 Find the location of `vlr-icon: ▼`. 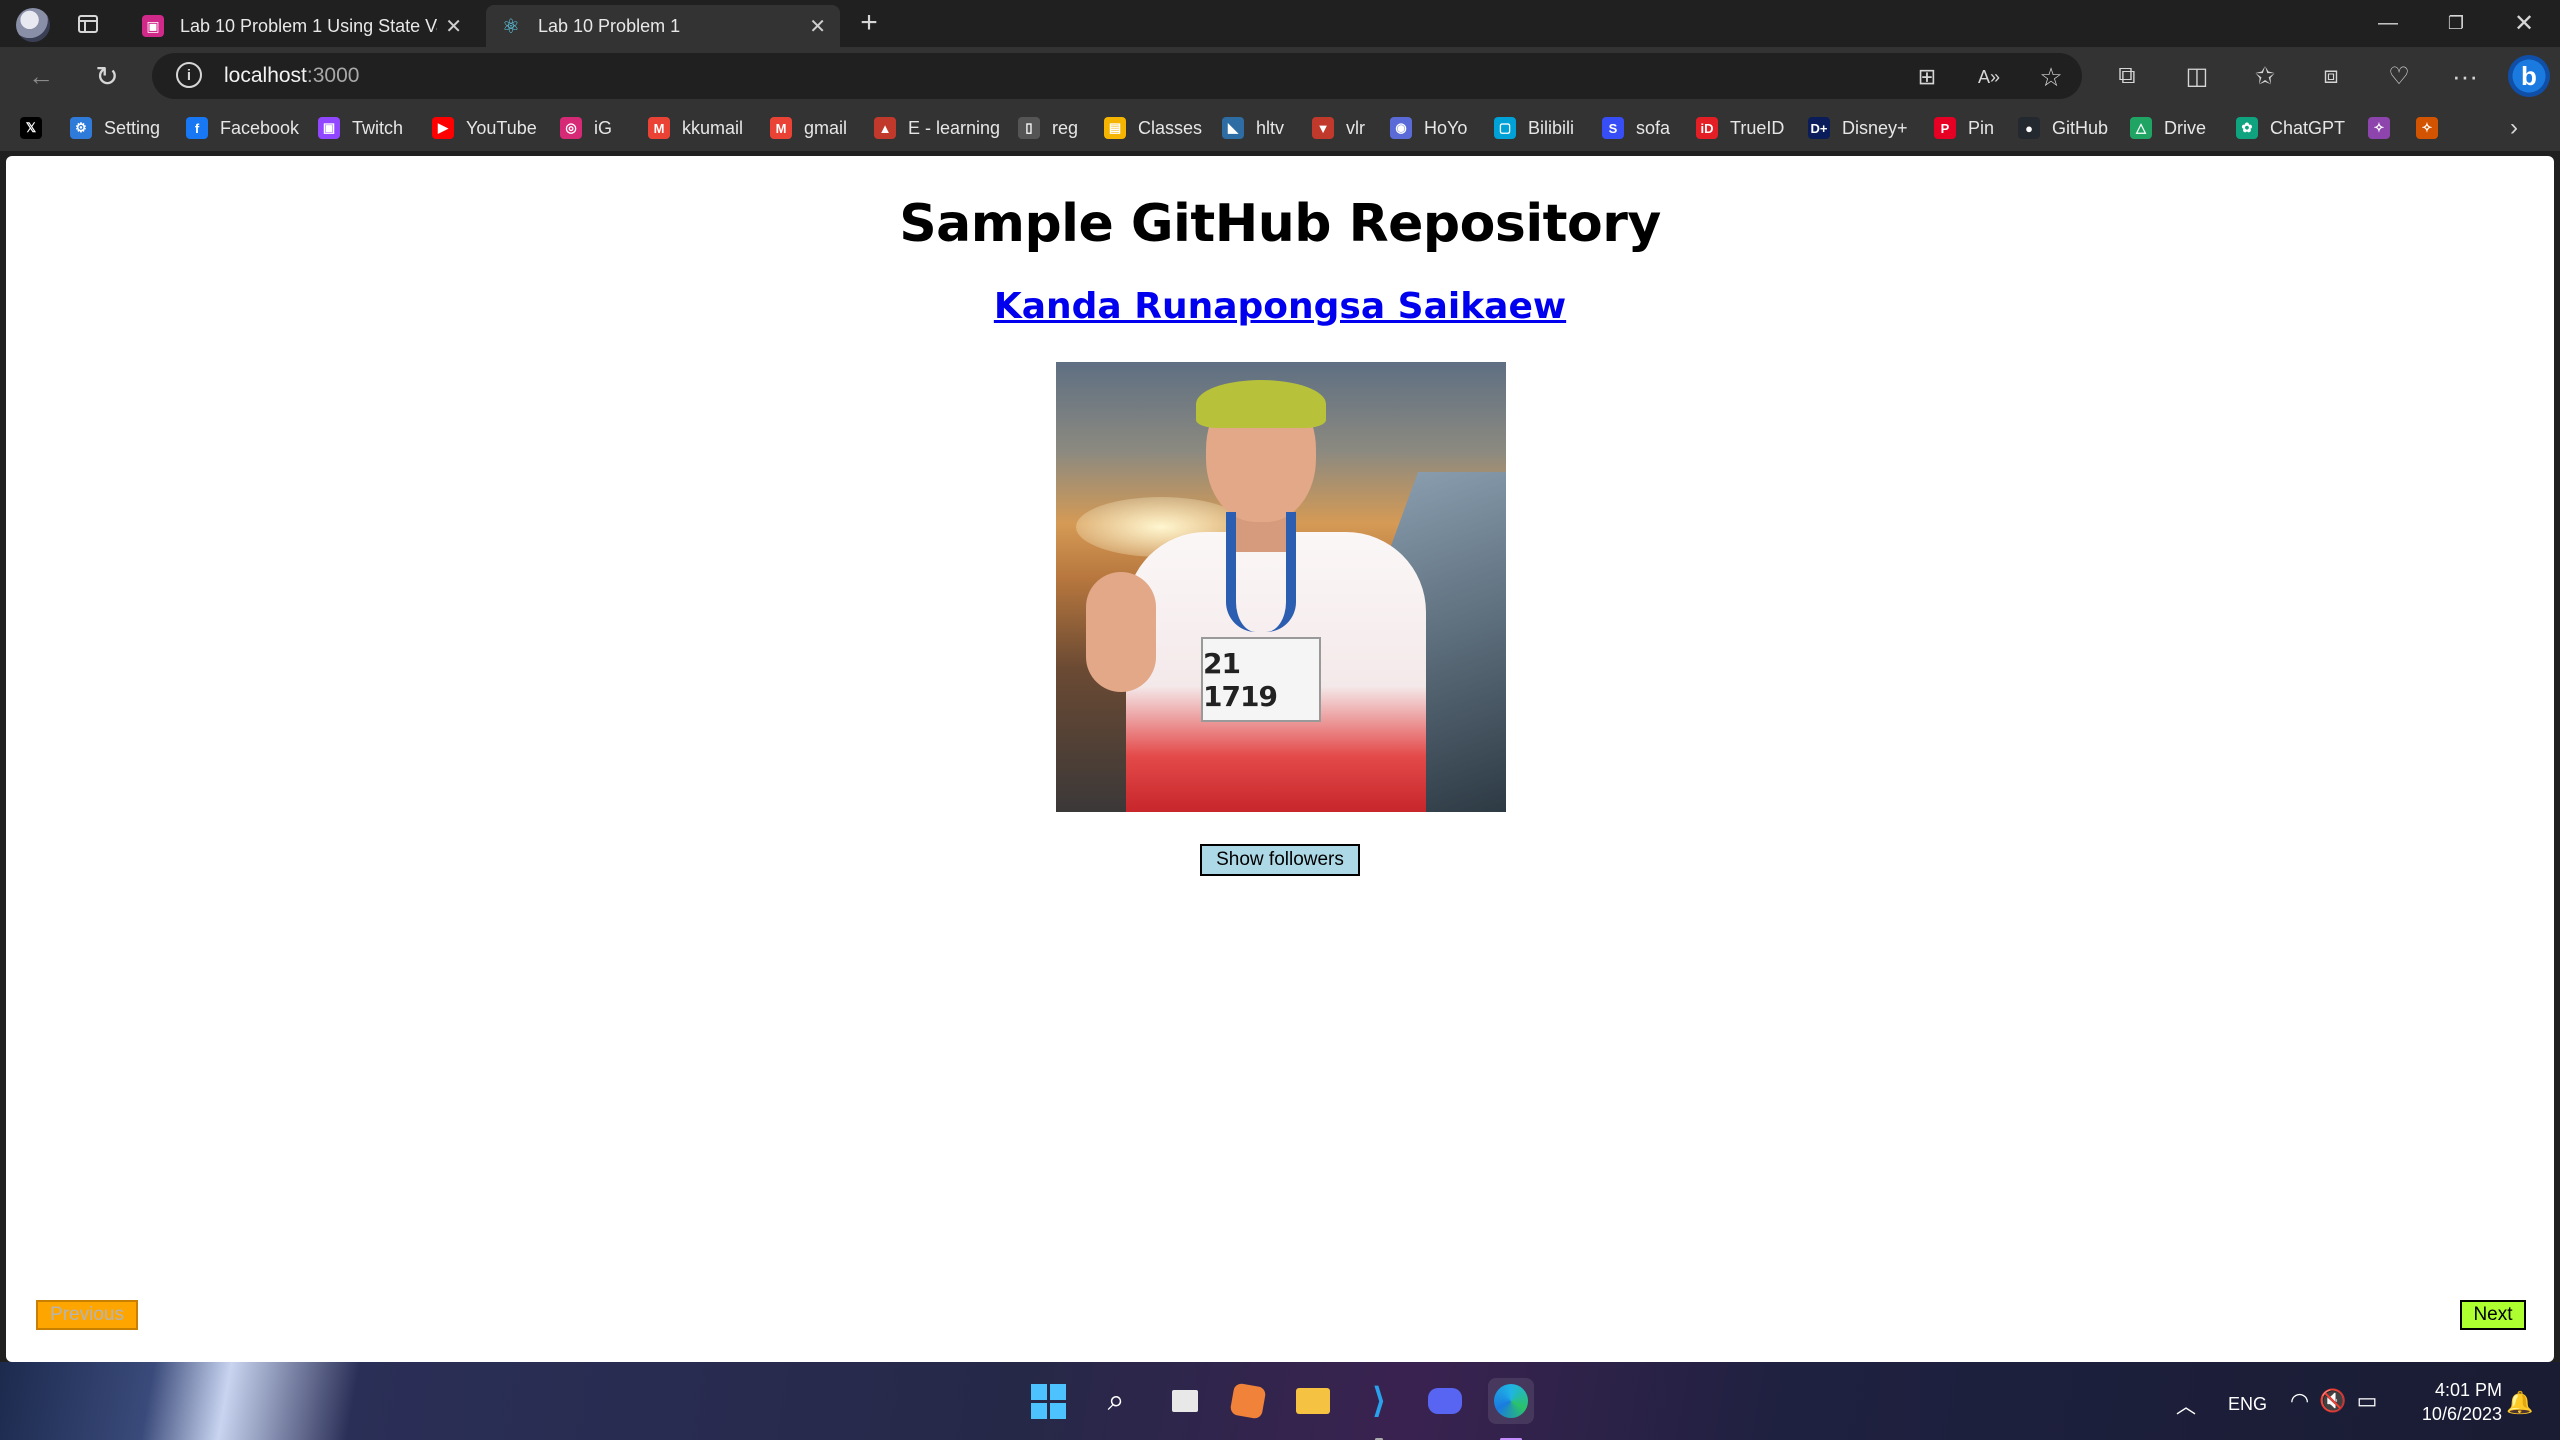

vlr-icon: ▼ is located at coordinates (1323, 128).